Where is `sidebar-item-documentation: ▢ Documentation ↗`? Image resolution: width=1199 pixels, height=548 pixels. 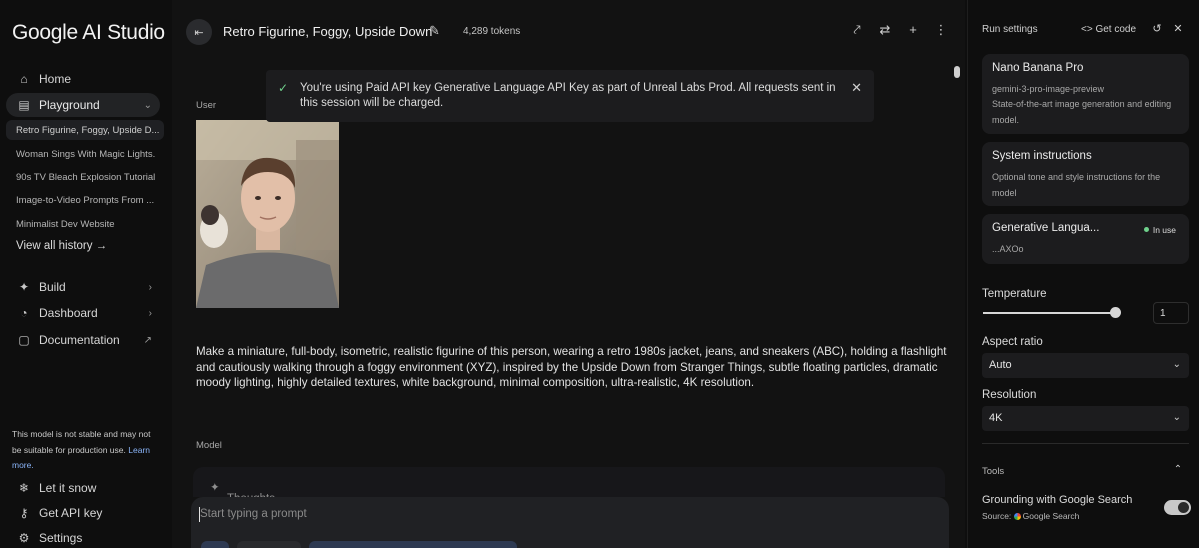
sidebar-item-documentation: ▢ Documentation ↗ is located at coordinates (83, 340).